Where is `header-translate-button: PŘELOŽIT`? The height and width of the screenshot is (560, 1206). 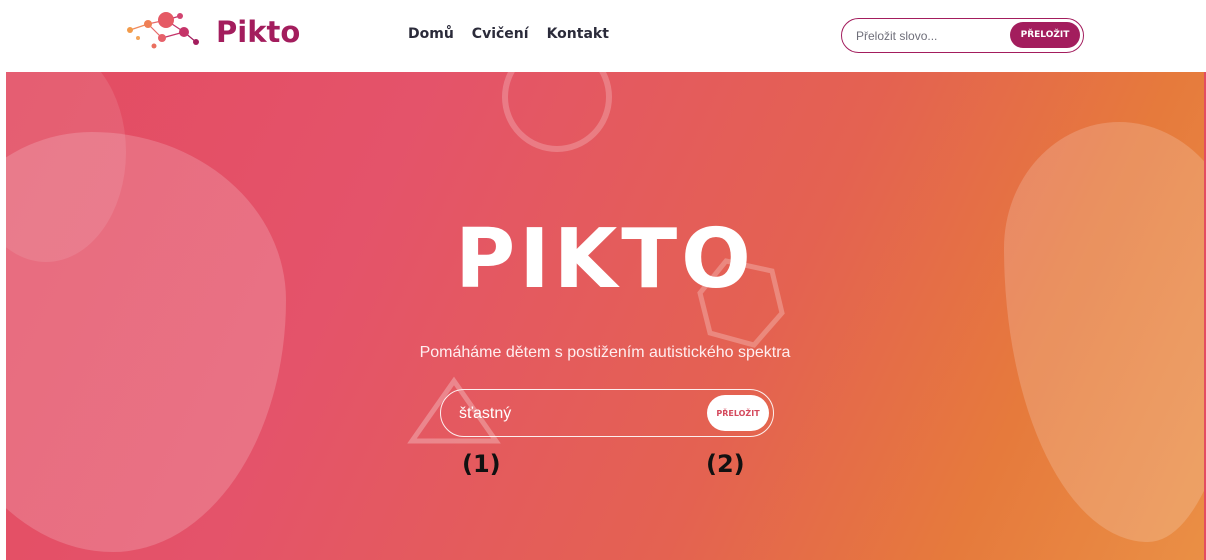 header-translate-button: PŘELOŽIT is located at coordinates (1045, 35).